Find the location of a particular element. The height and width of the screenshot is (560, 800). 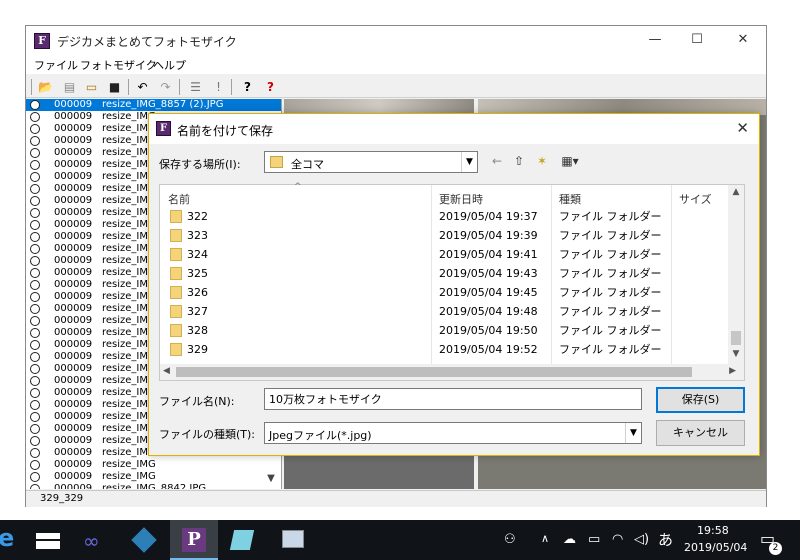

clock-date: 2019/05/04 is located at coordinates (715, 547).